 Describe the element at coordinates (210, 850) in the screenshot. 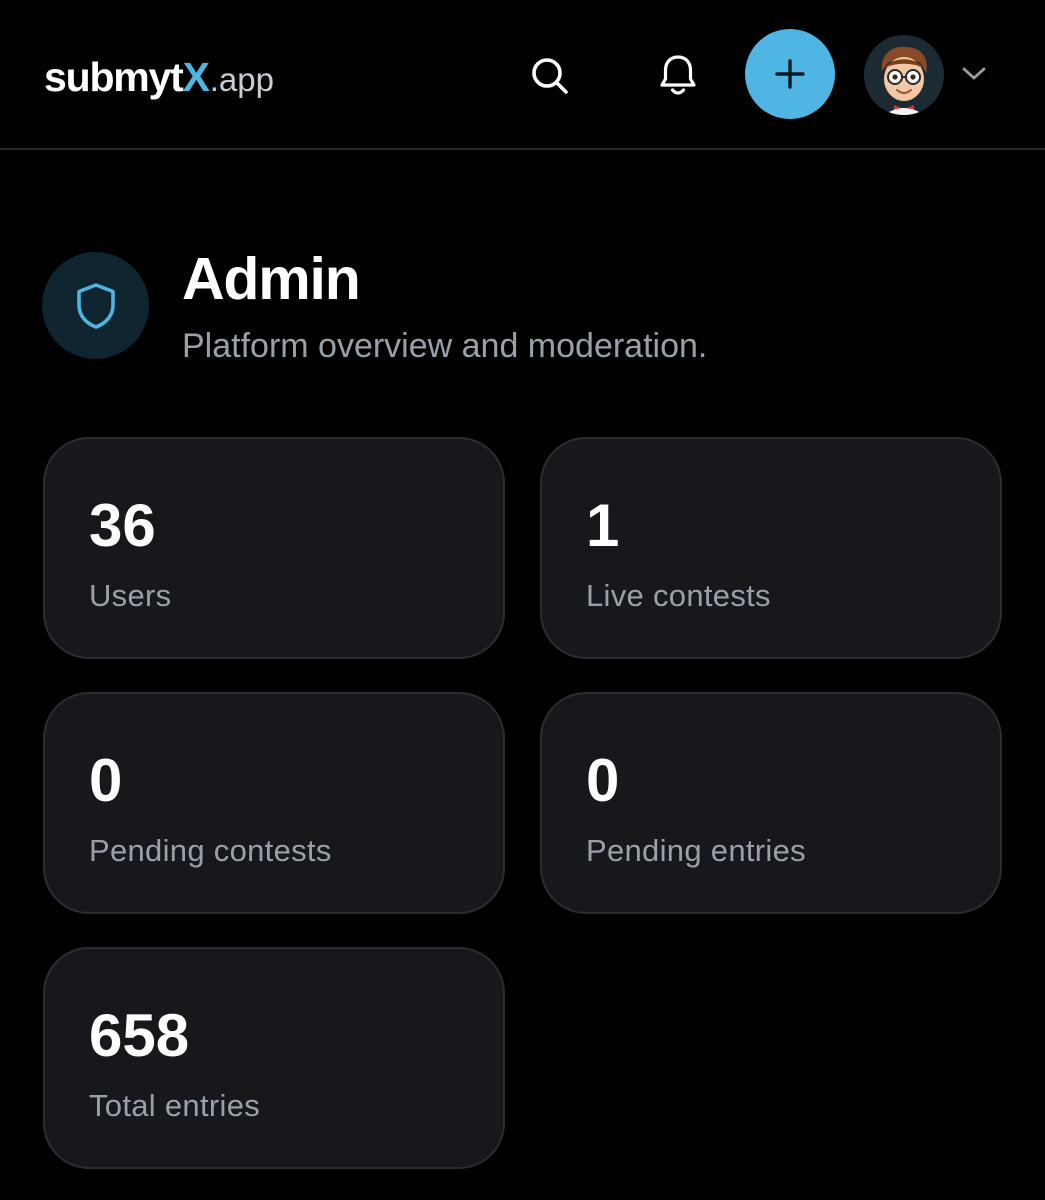

I see `stat-label: Pending contests` at that location.